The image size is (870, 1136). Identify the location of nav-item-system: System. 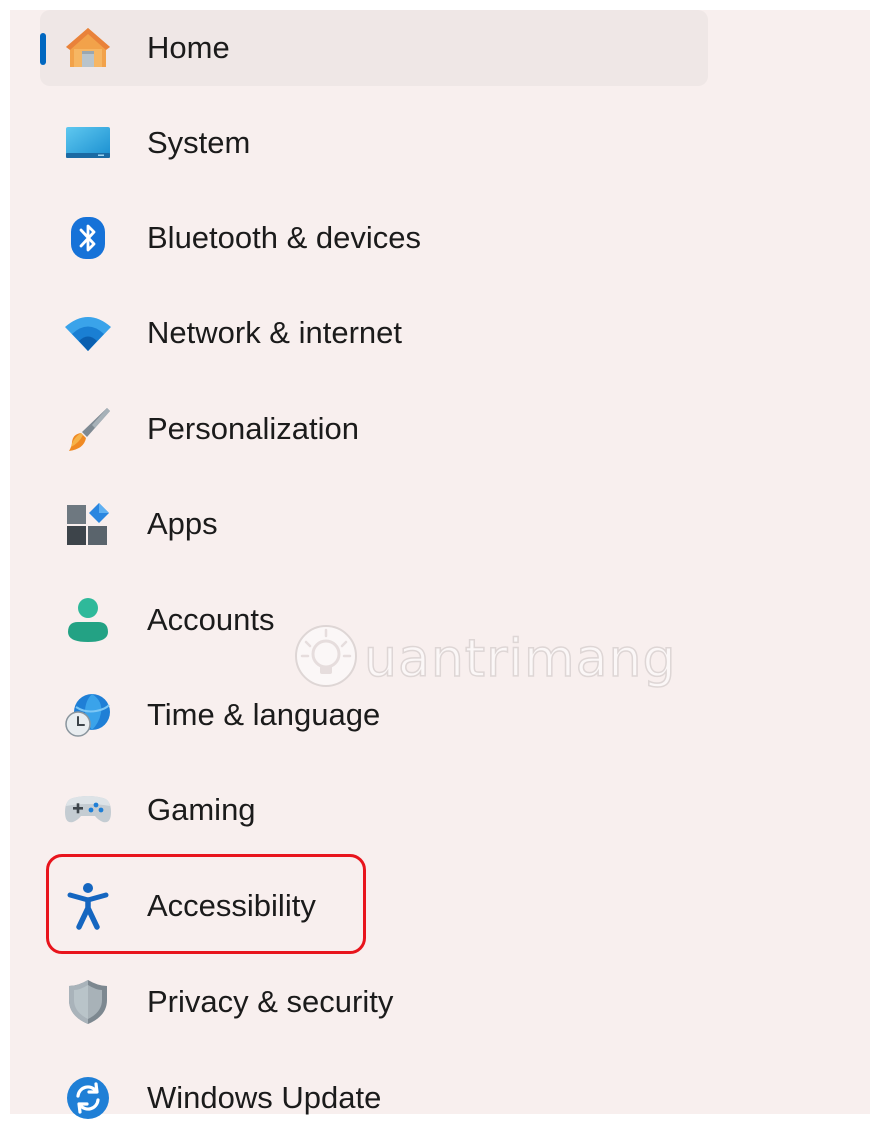
(374, 143).